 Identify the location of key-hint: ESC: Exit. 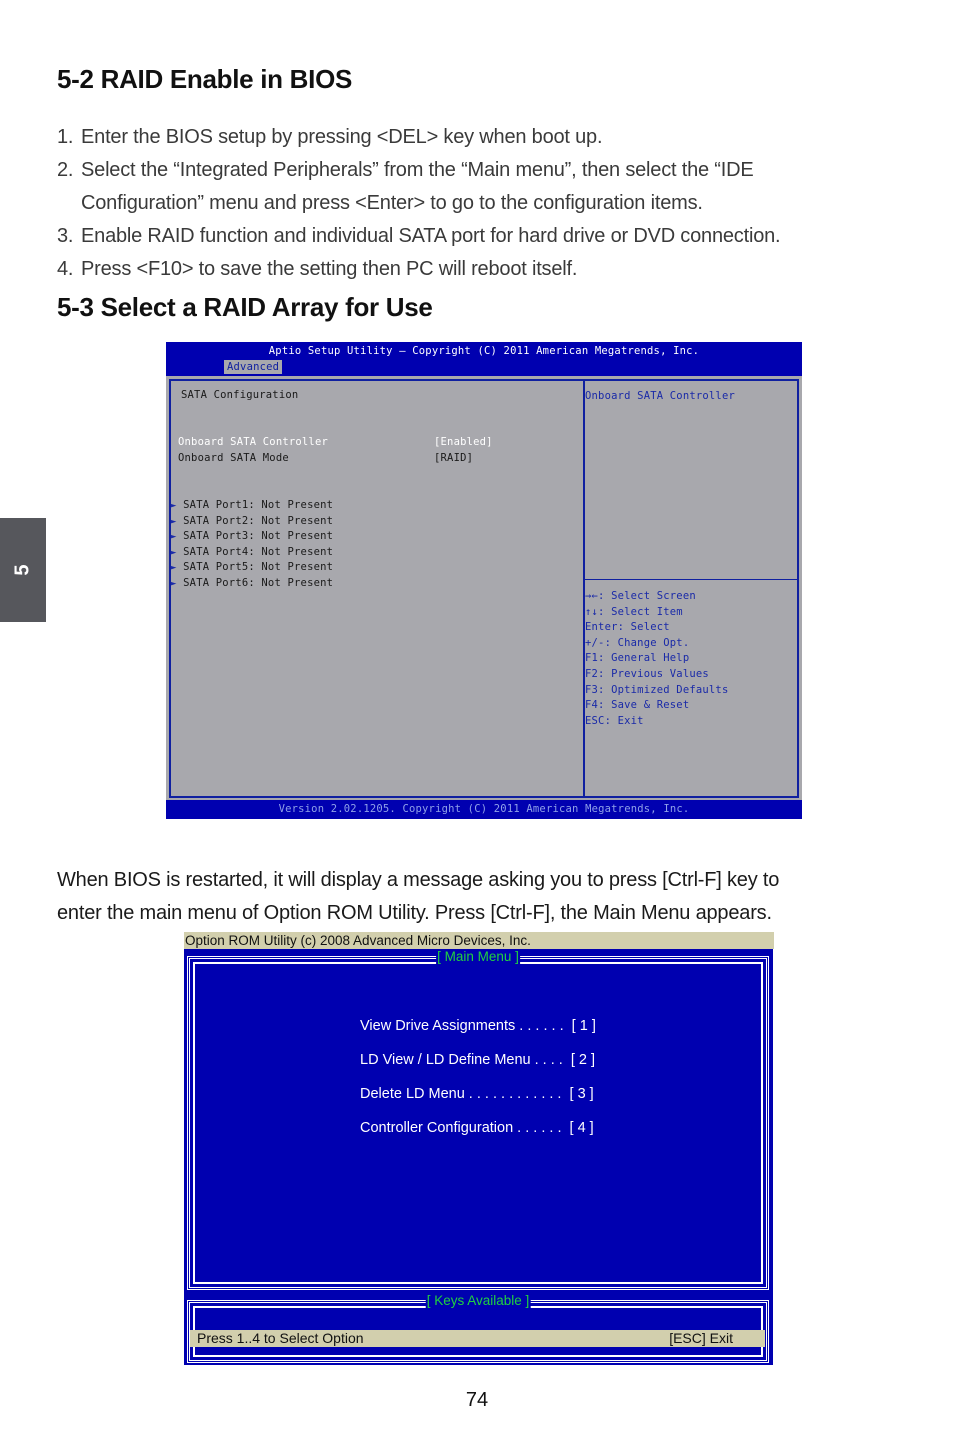
(614, 720).